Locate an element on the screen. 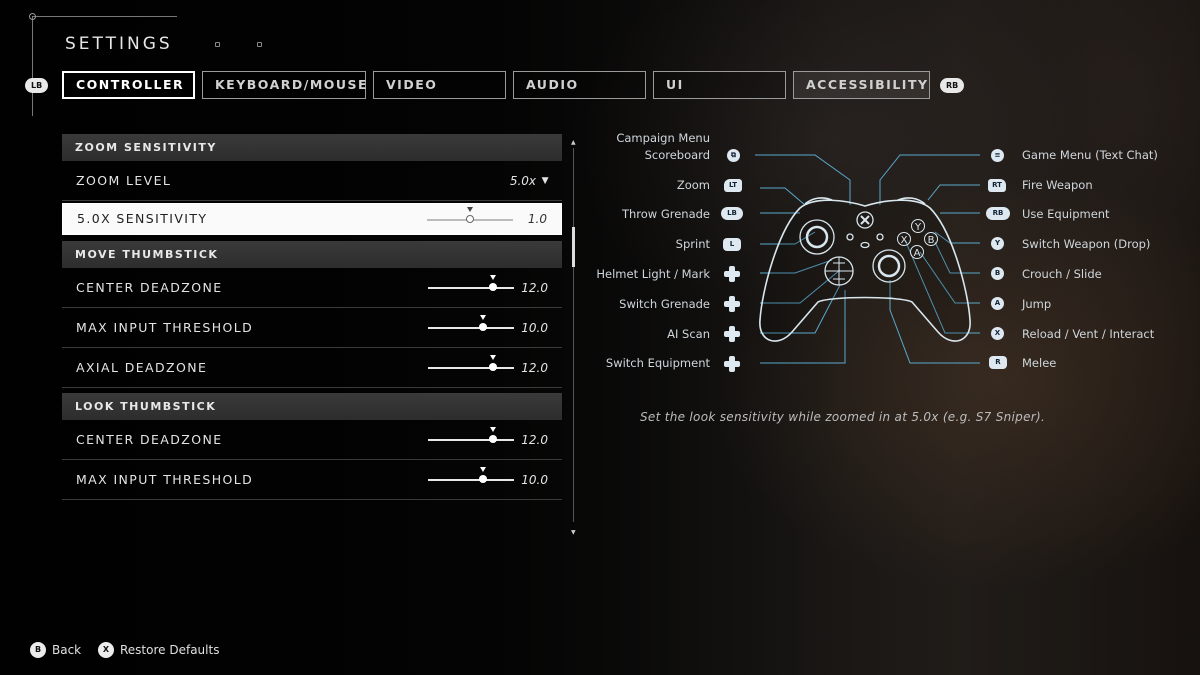 This screenshot has width=1200, height=675. rt-trigger-icon: RT is located at coordinates (997, 185).